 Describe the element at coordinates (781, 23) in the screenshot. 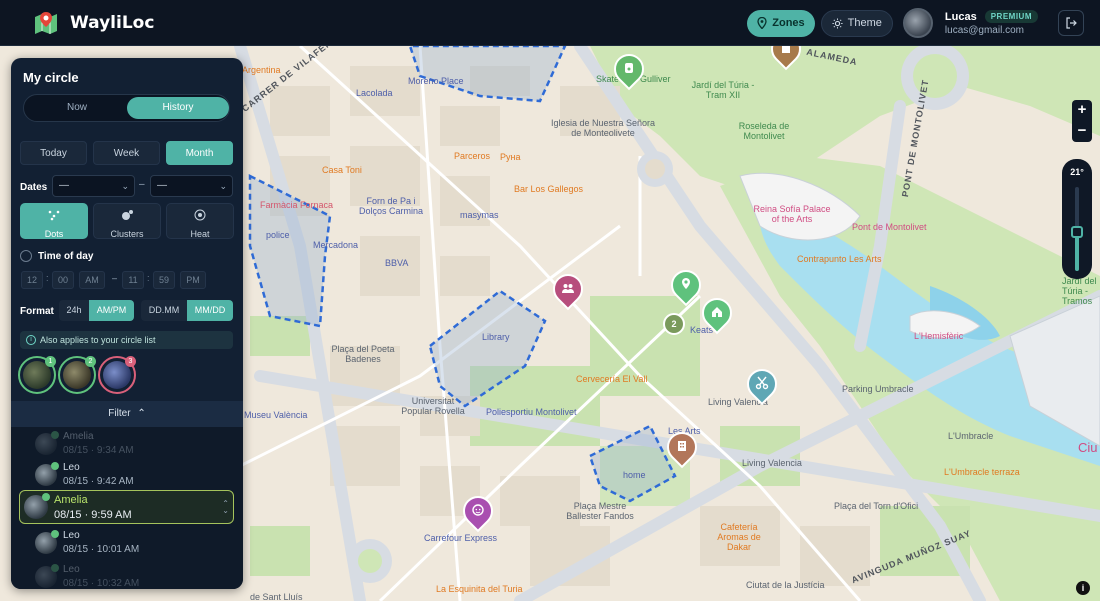

I see `zones-button: Zones` at that location.